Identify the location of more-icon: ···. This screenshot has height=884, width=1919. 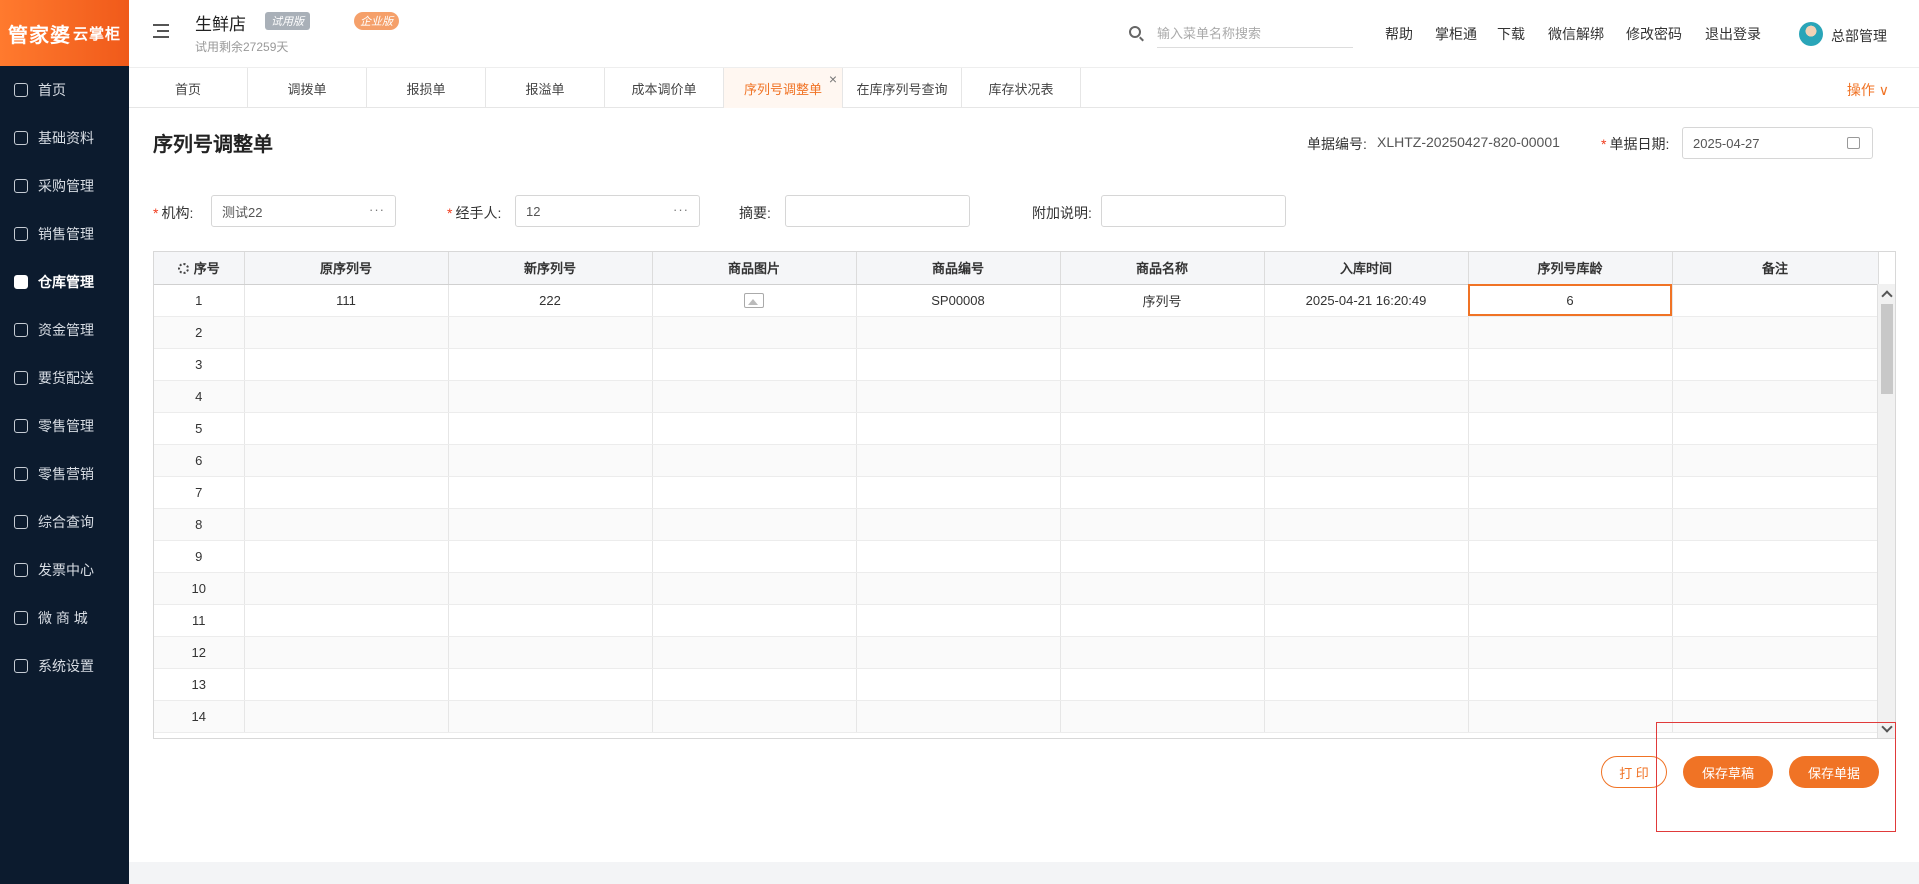
(377, 209).